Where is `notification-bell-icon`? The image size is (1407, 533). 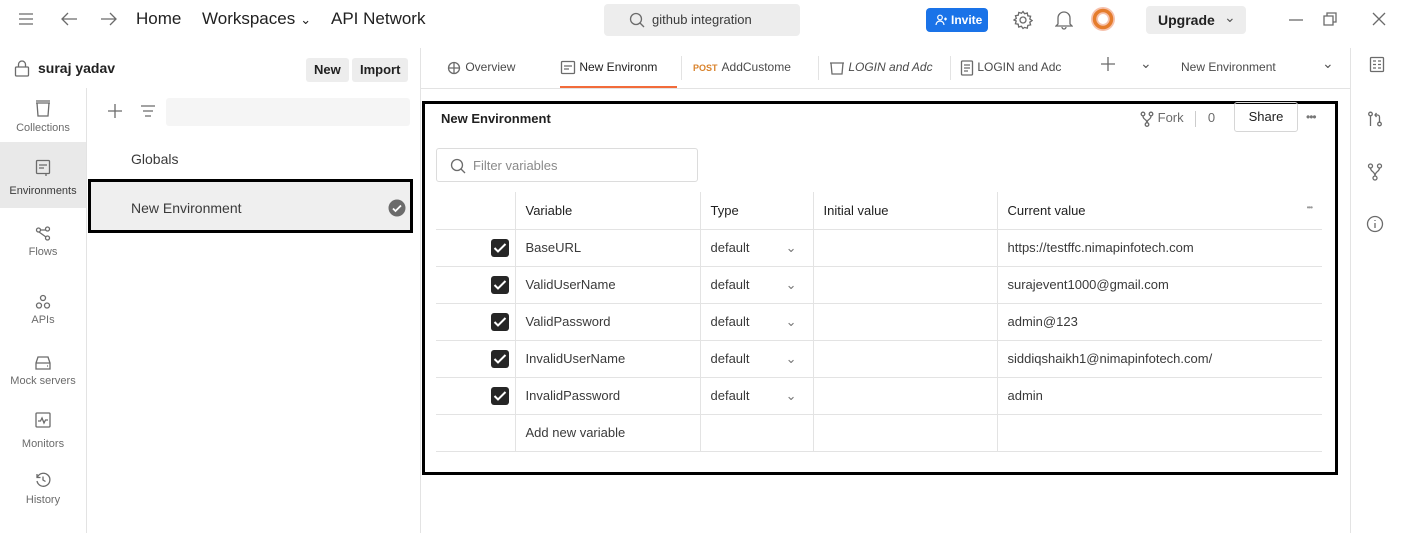
notification-bell-icon is located at coordinates (1064, 20).